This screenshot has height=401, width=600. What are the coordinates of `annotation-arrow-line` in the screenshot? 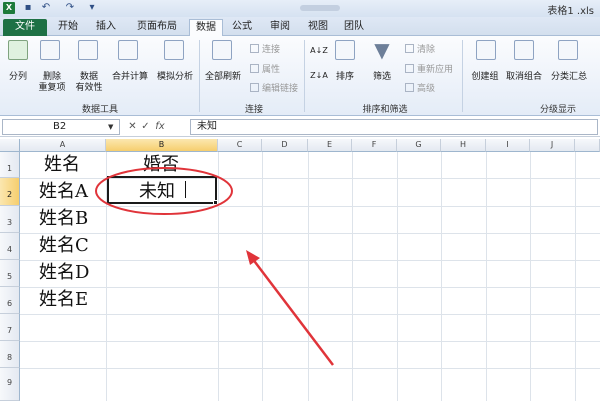 It's located at (292, 311).